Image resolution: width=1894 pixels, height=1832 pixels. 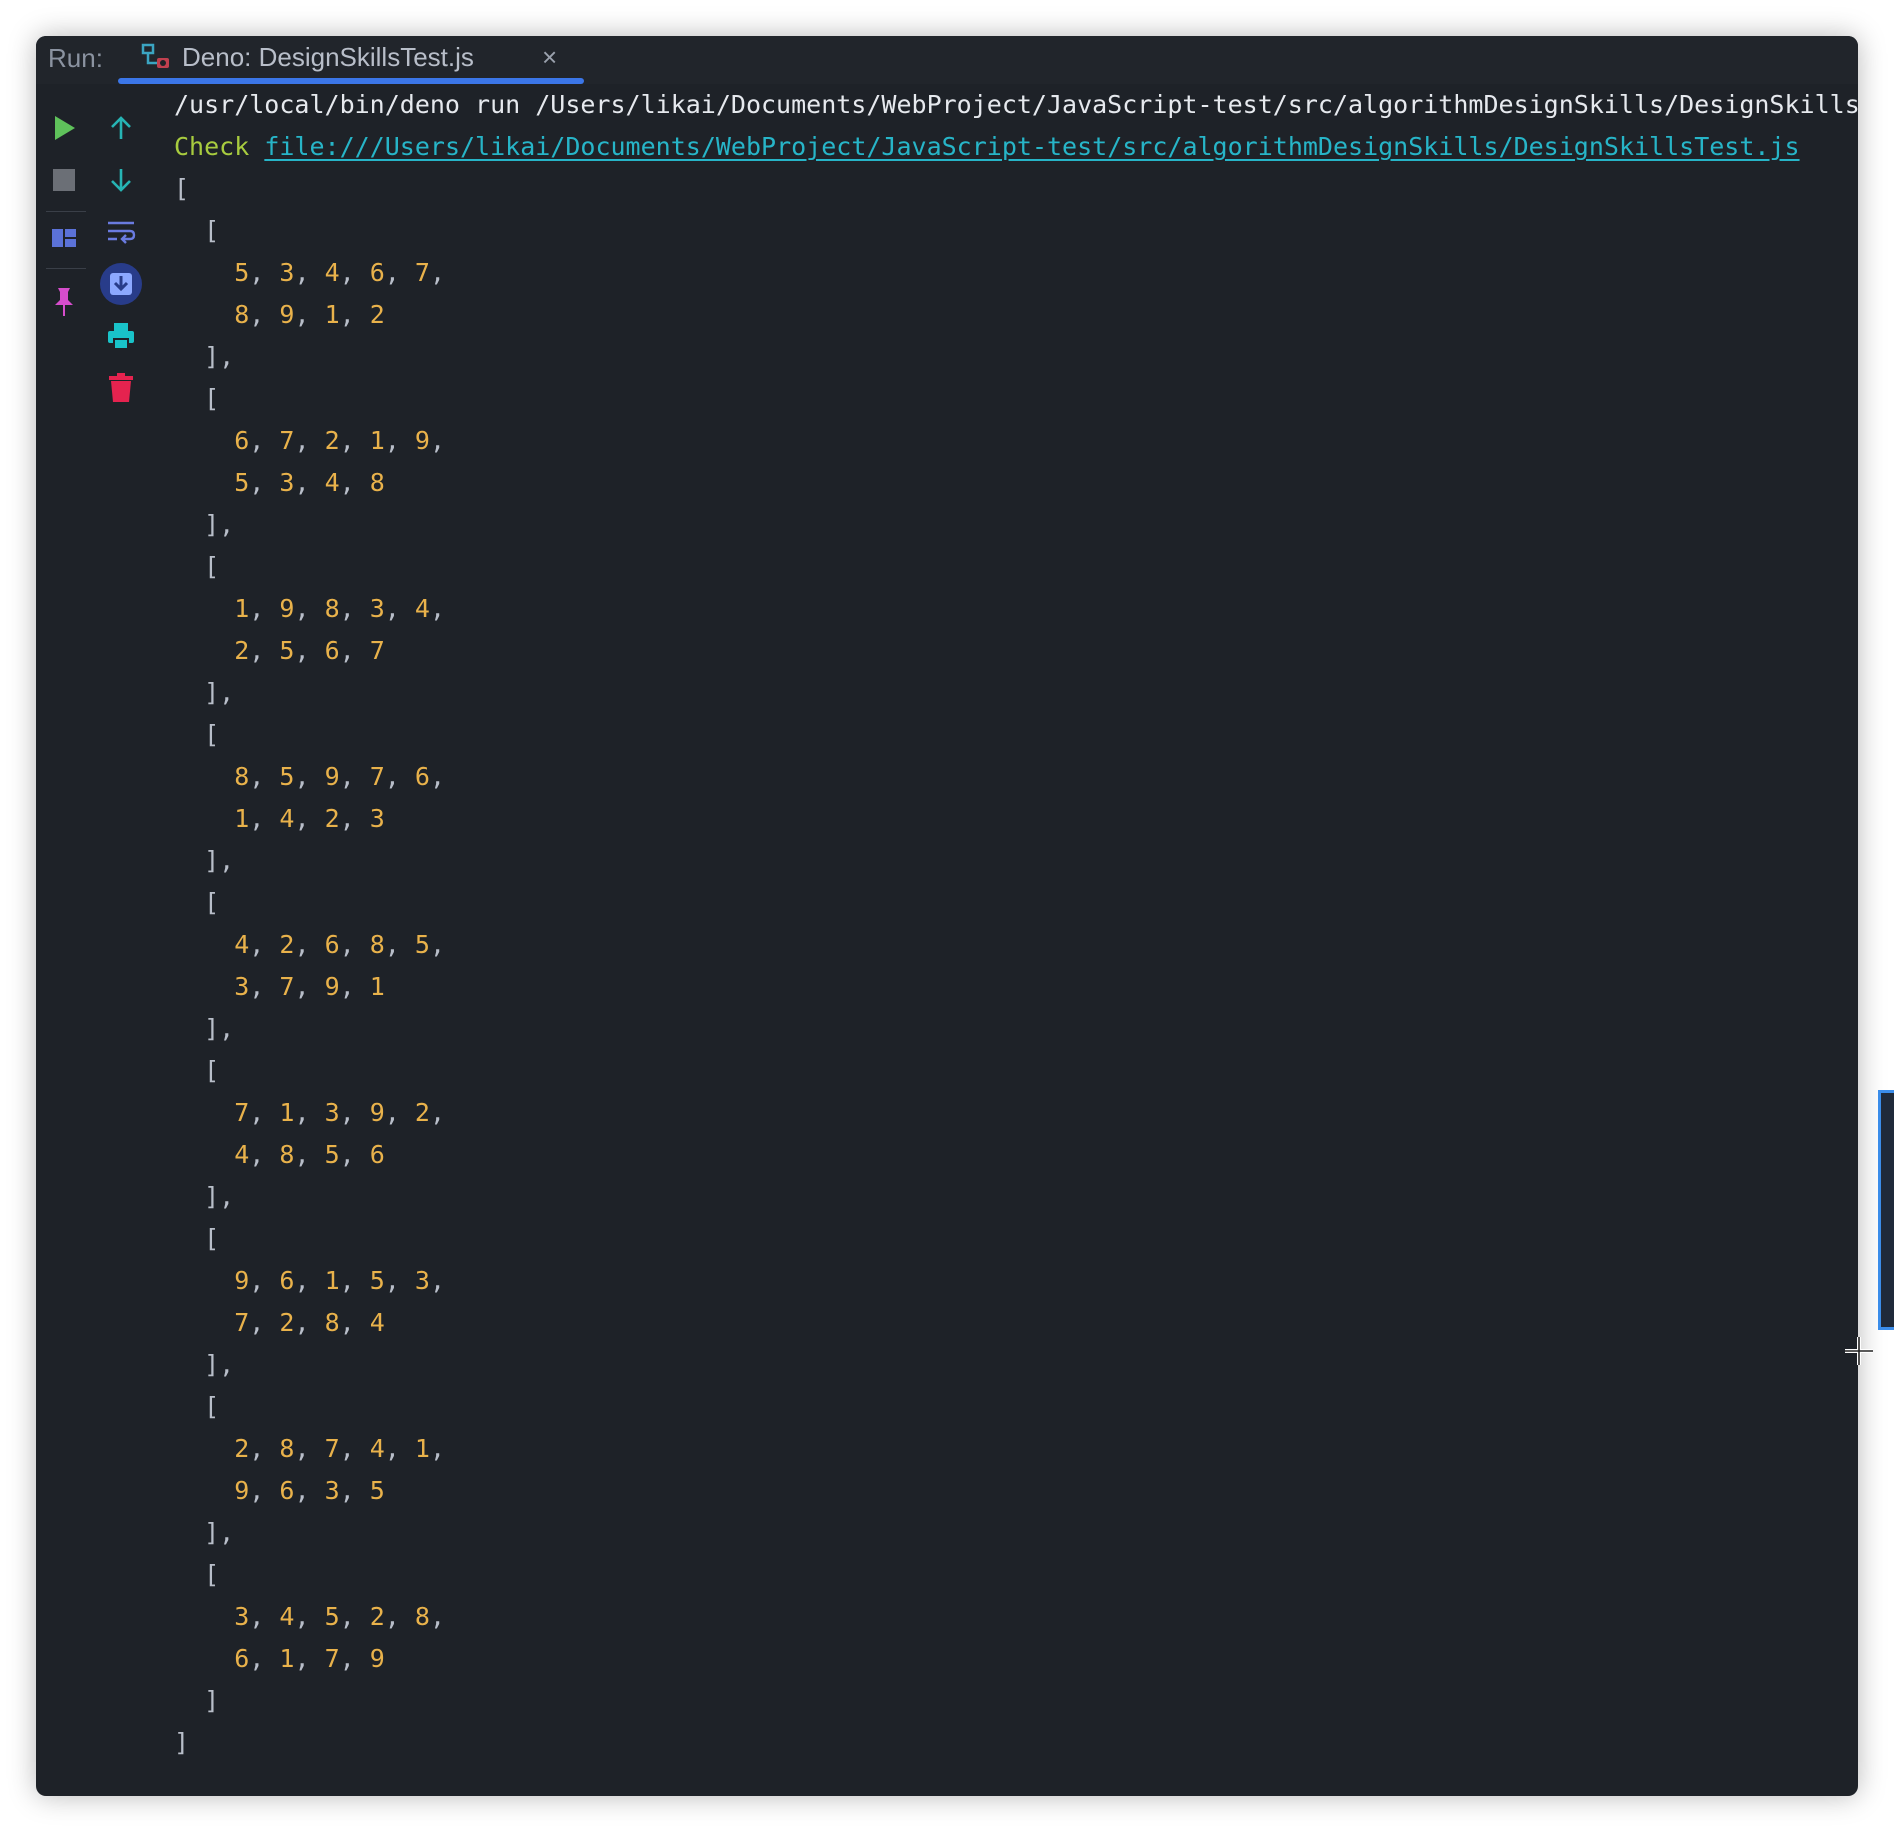 What do you see at coordinates (157, 57) in the screenshot?
I see `deno-config-icon` at bounding box center [157, 57].